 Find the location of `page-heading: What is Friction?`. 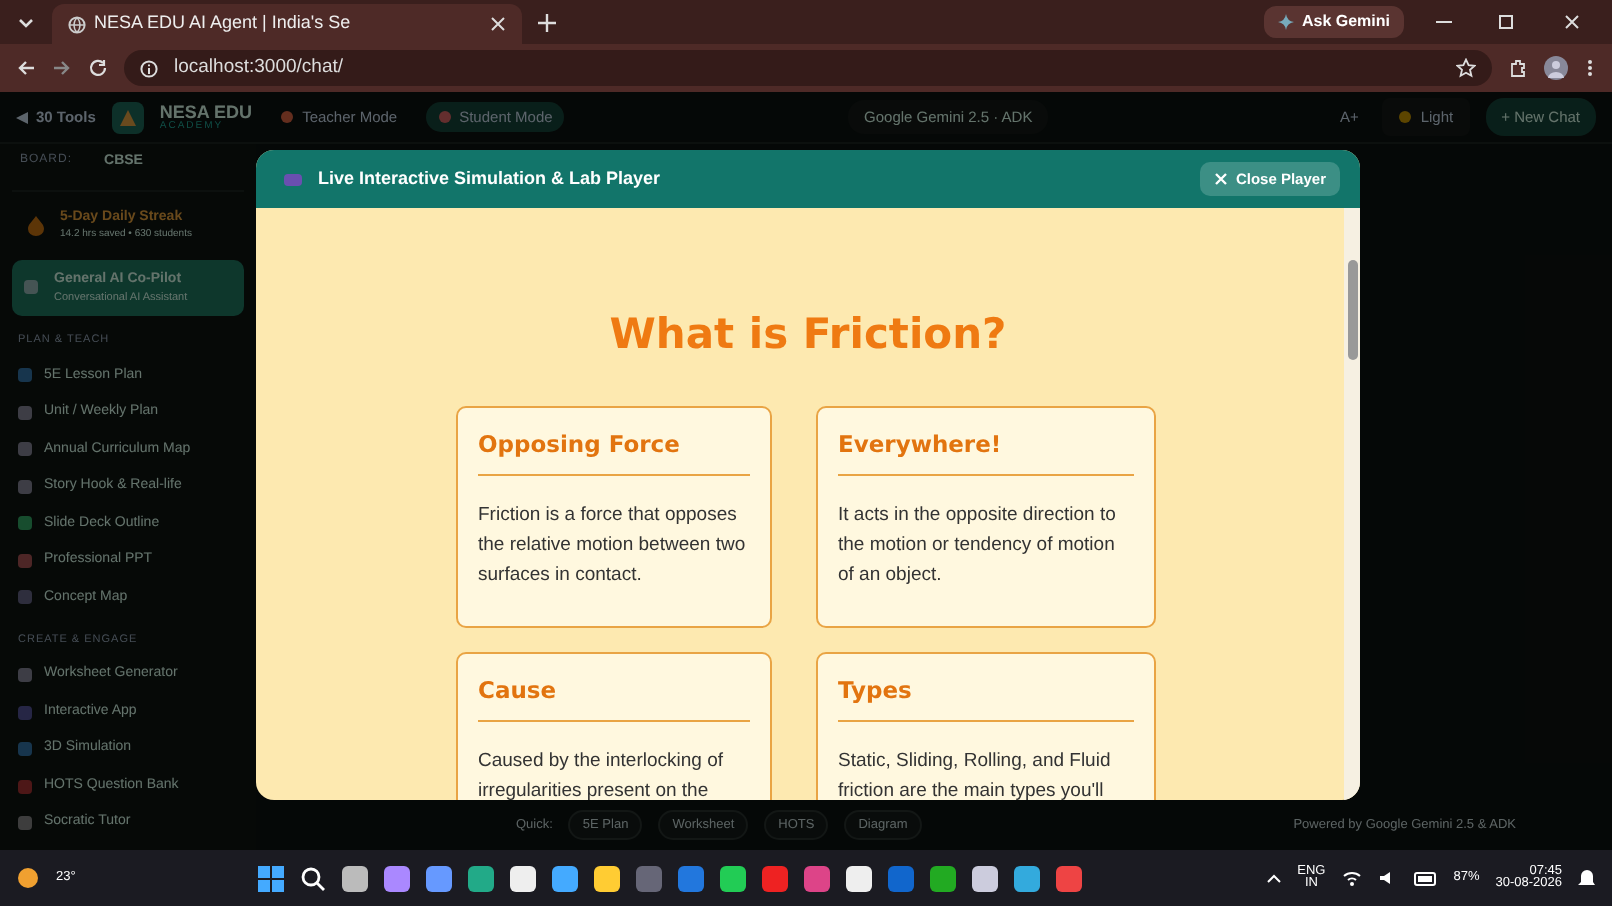

page-heading: What is Friction? is located at coordinates (808, 335).